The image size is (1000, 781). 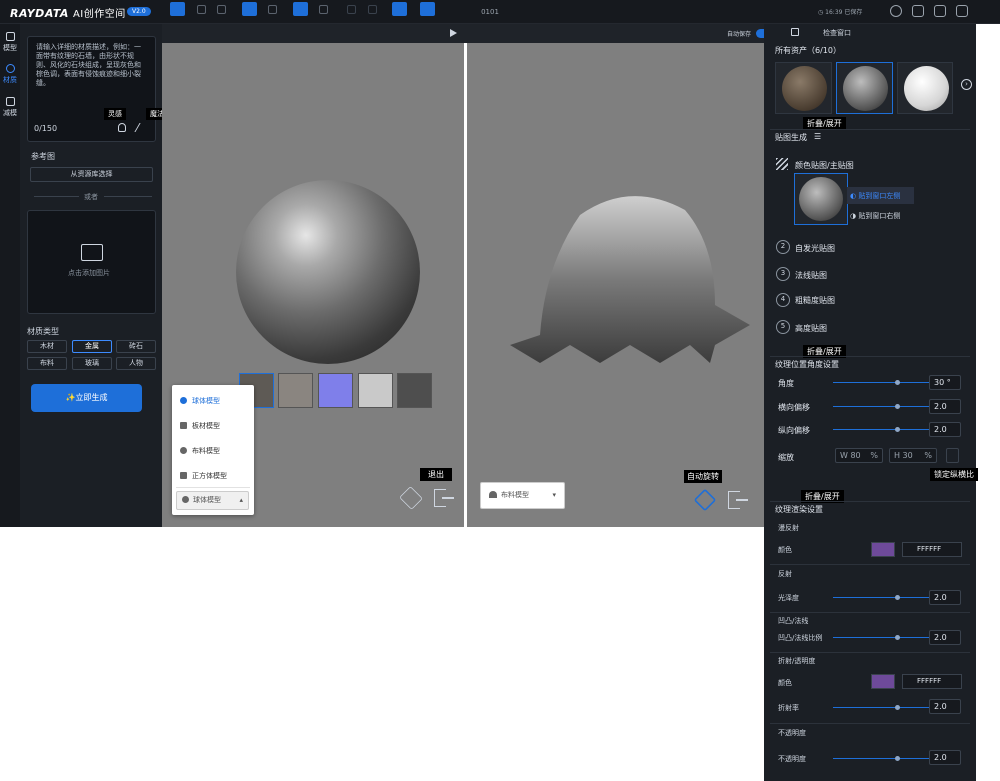 I want to click on refraction-color-label: 颜色, so click(x=785, y=683).